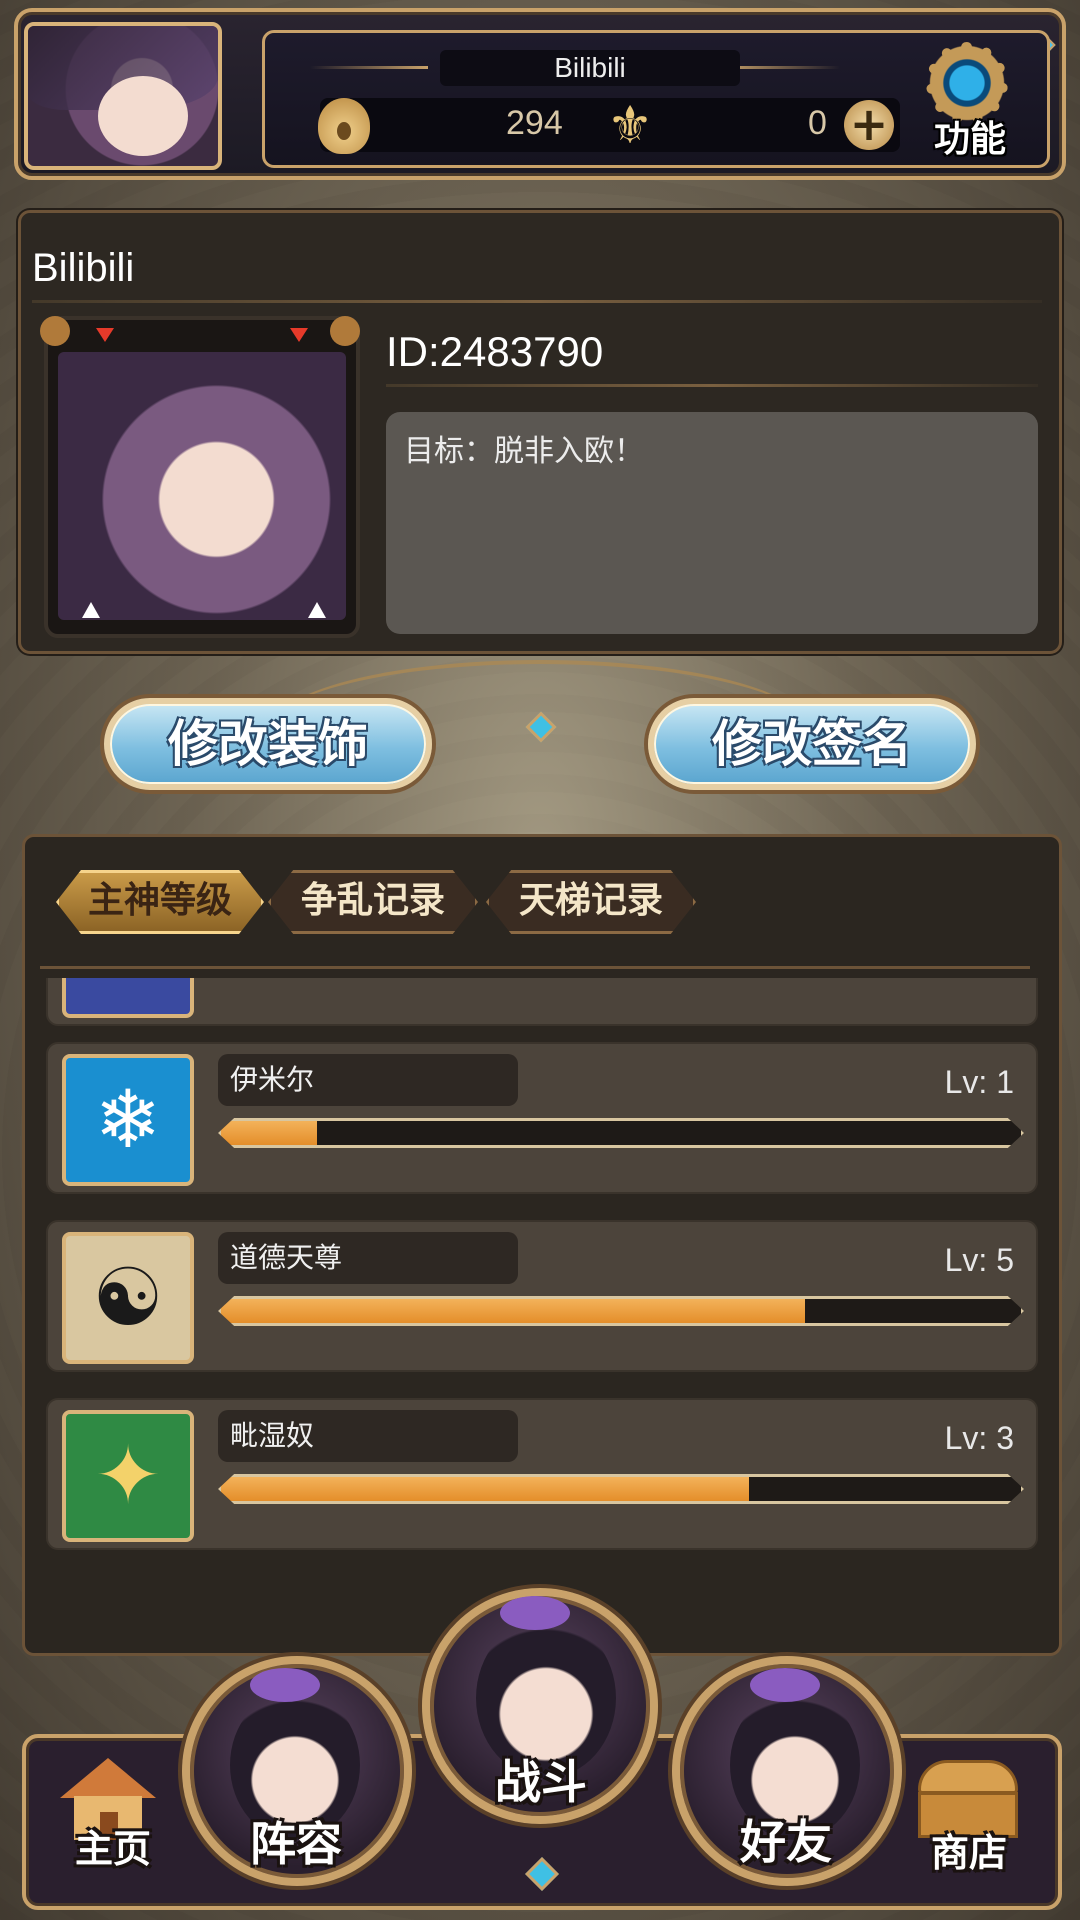  I want to click on edit-signature-button: 修改签名, so click(812, 744).